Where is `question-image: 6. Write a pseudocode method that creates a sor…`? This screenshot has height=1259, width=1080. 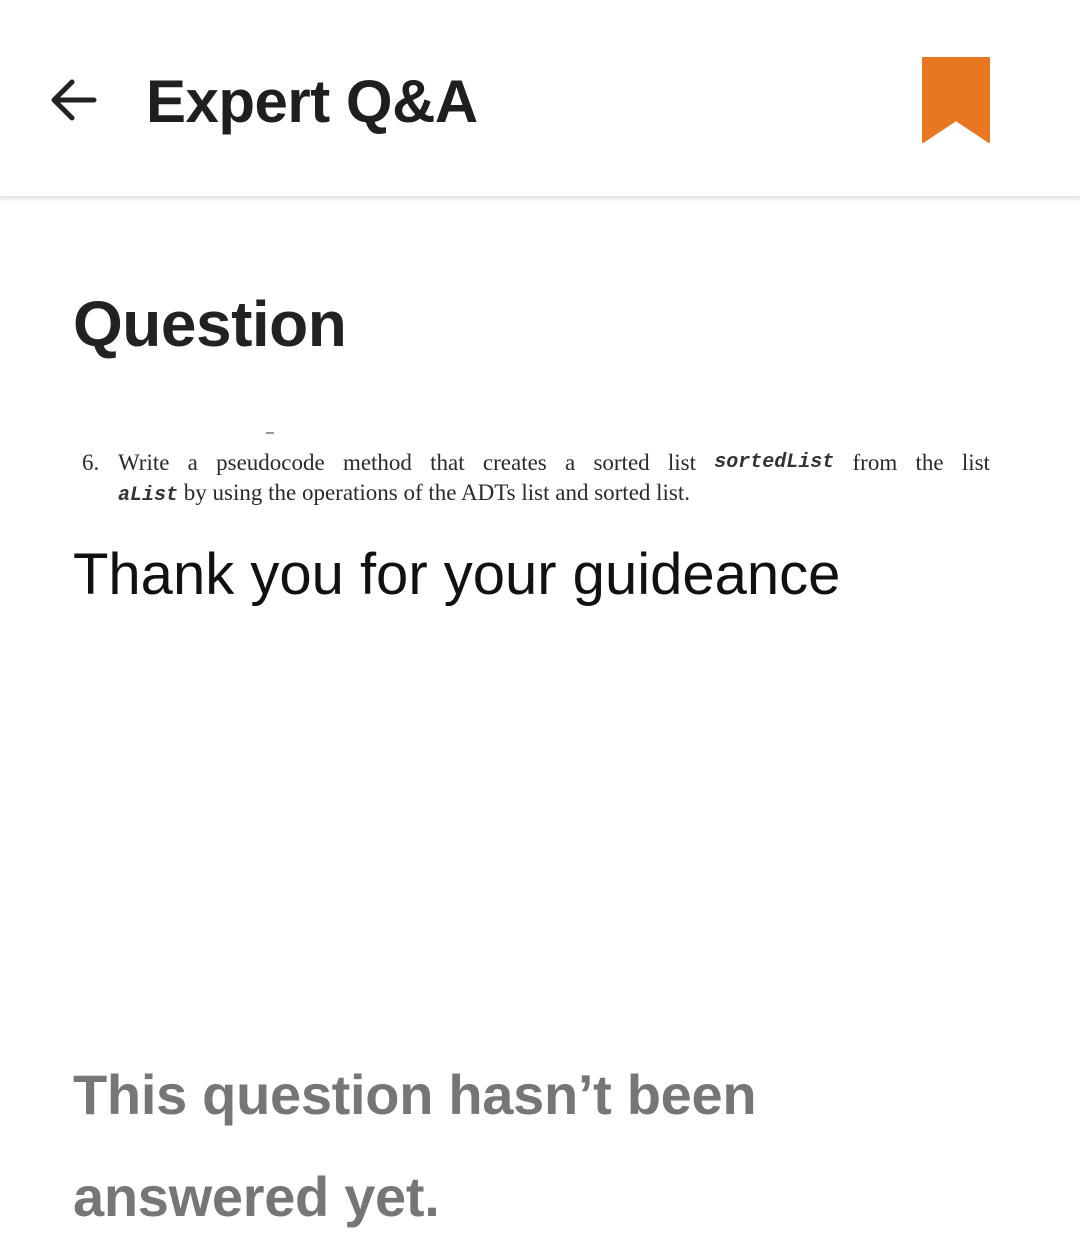 question-image: 6. Write a pseudocode method that creates a sor… is located at coordinates (536, 472).